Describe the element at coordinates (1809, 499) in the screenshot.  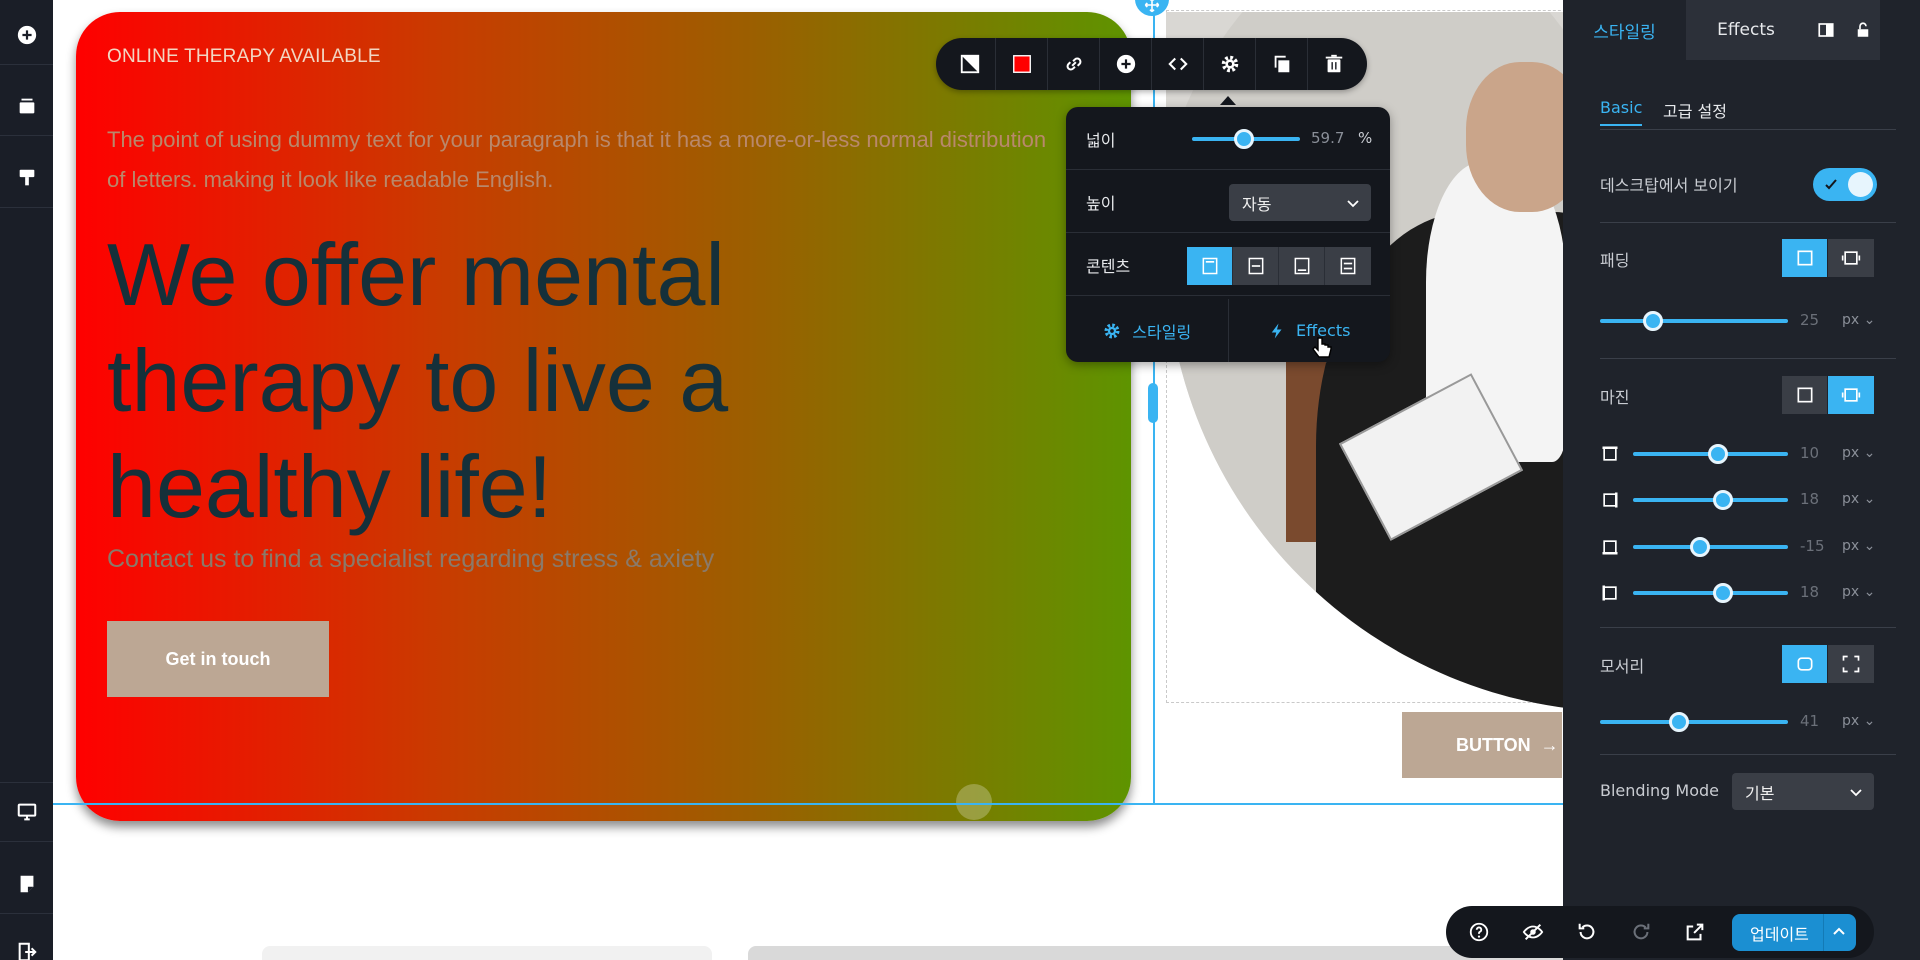
I see `margin-right-value: 18` at that location.